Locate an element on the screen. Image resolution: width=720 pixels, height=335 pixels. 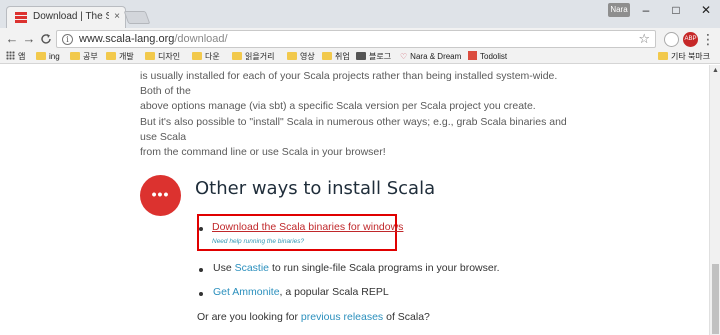
previous-releases-link: previous releases is located at coordinates (342, 317).